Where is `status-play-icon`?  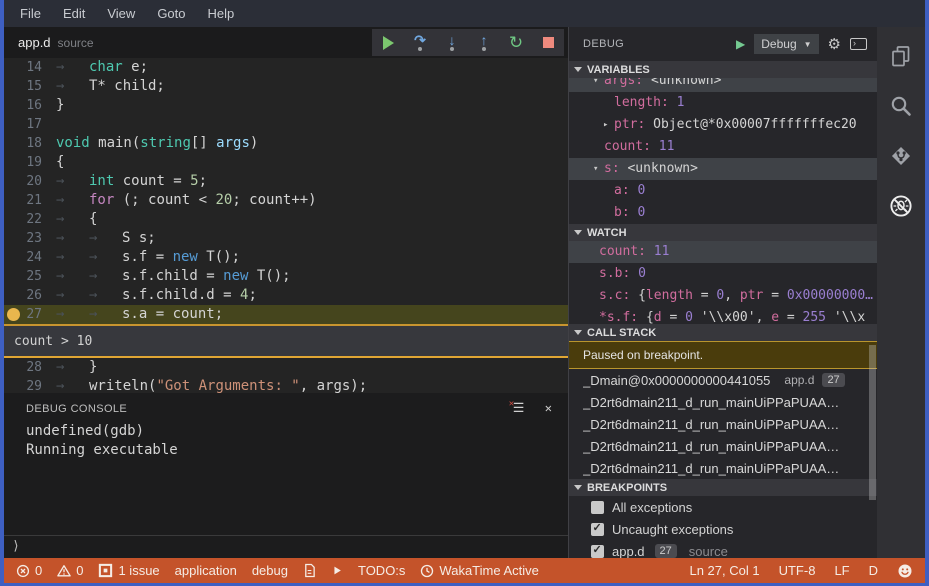 status-play-icon is located at coordinates (337, 570).